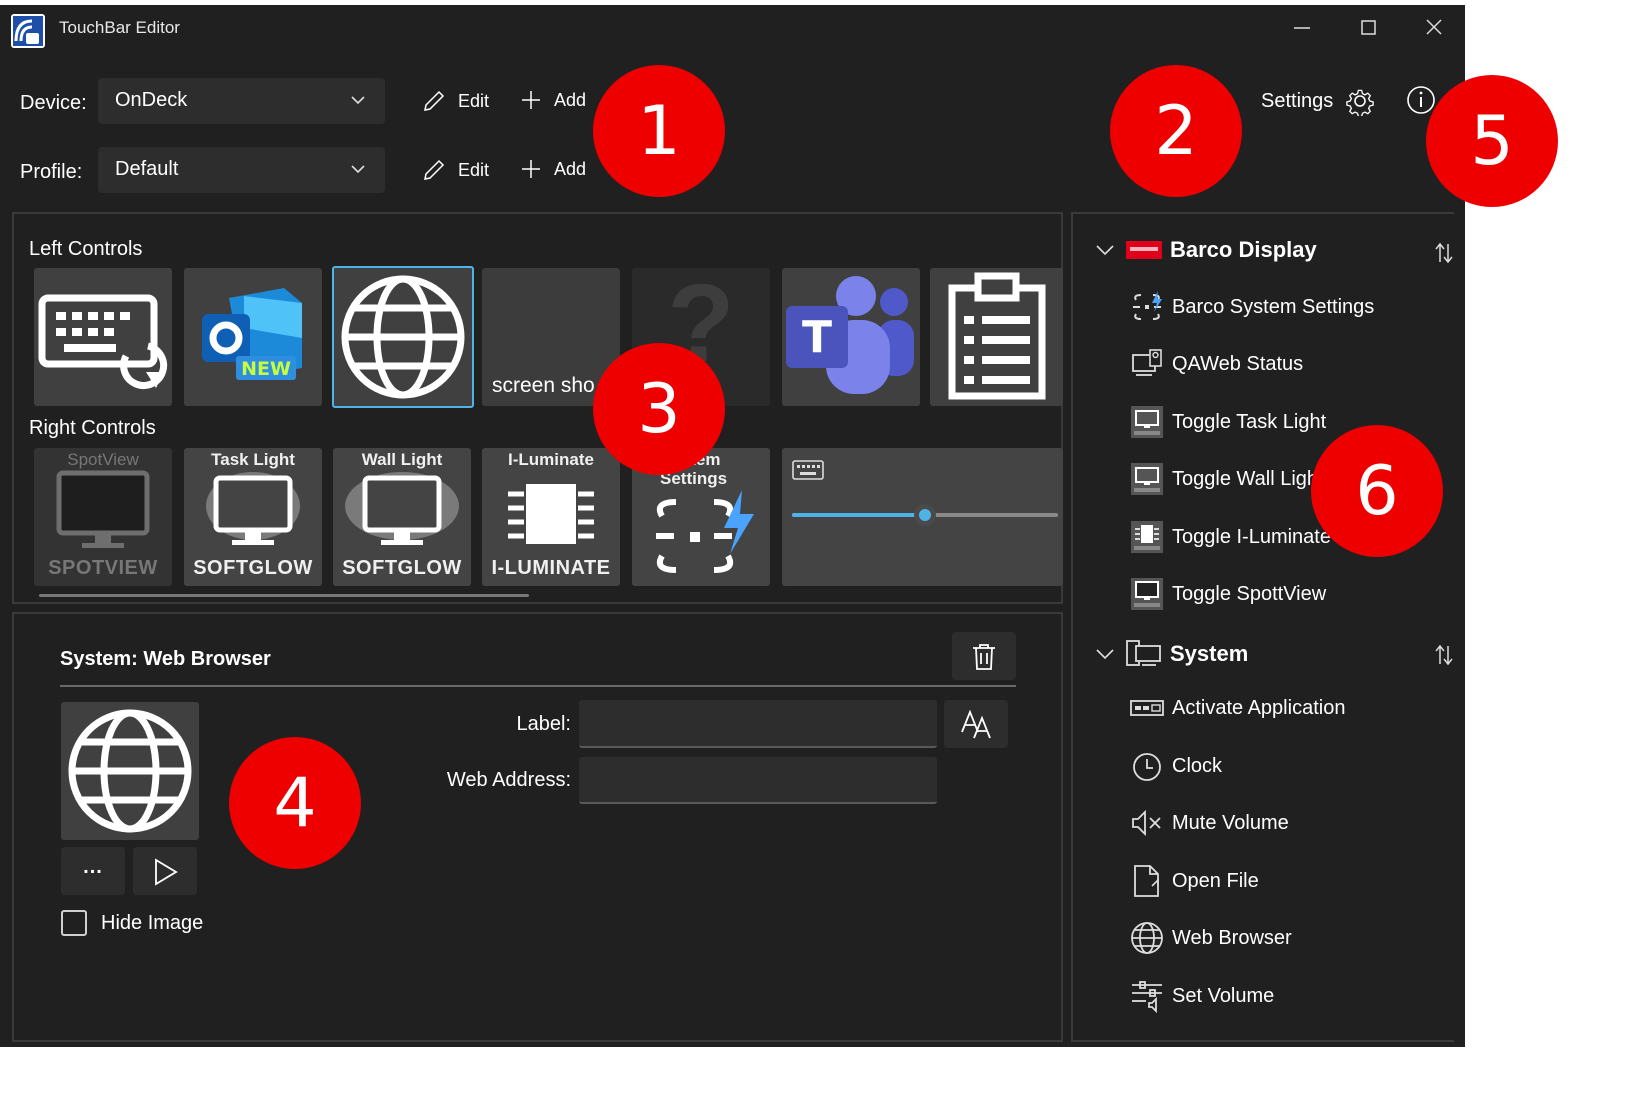 This screenshot has height=1093, width=1639. What do you see at coordinates (74, 923) in the screenshot?
I see `hide-image-checkbox` at bounding box center [74, 923].